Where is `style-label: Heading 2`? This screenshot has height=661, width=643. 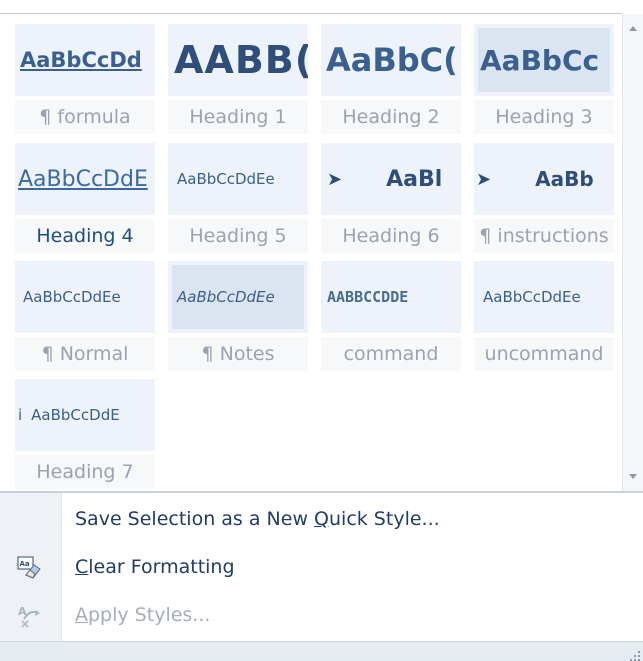
style-label: Heading 2 is located at coordinates (391, 117).